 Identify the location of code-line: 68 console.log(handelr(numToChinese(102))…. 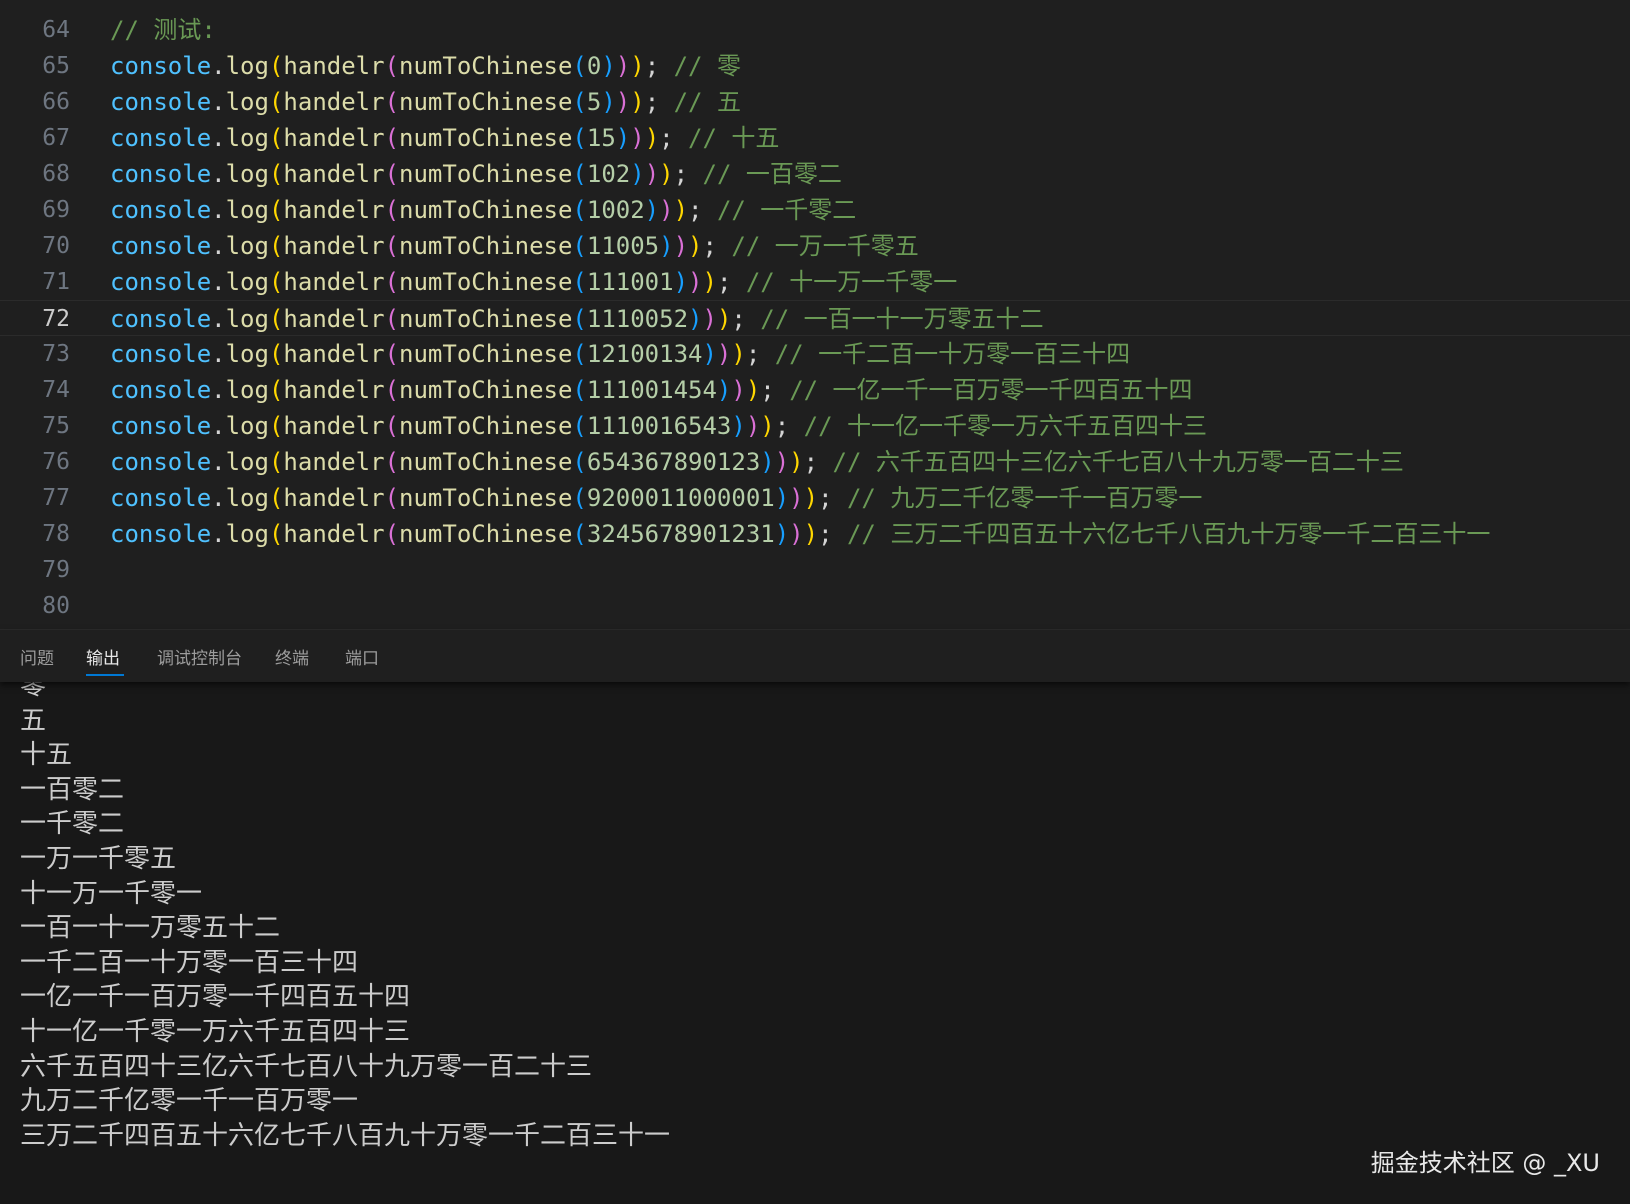
(815, 174).